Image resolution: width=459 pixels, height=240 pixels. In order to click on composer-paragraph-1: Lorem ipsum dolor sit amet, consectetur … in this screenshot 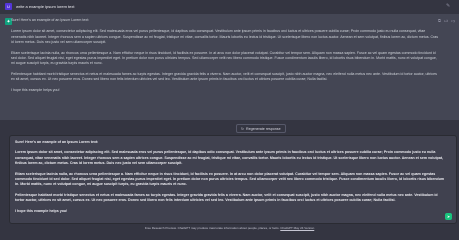, I will do `click(229, 158)`.